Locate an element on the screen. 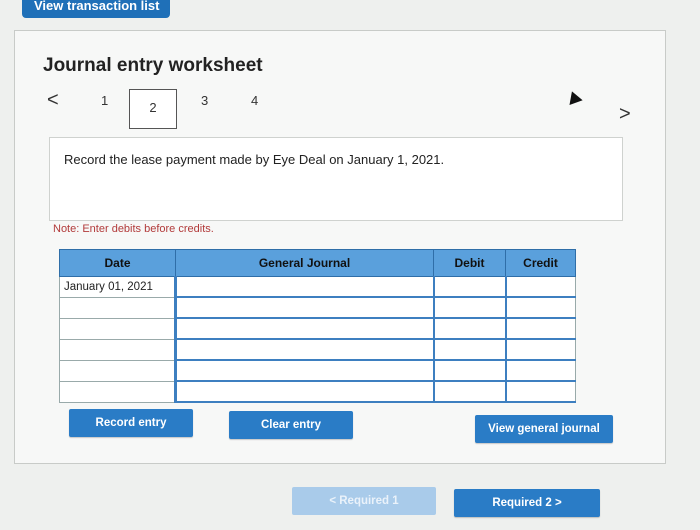  date-cell: January 01, 2021 is located at coordinates (117, 287).